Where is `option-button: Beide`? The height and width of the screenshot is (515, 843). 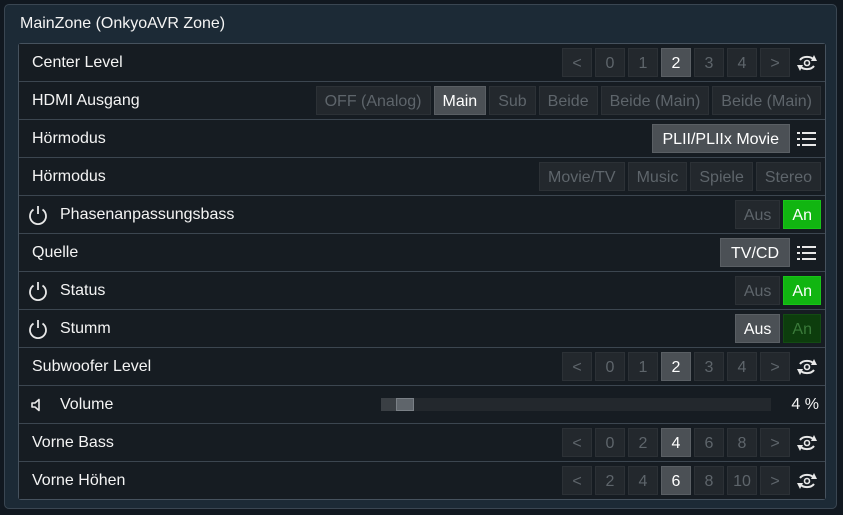 option-button: Beide is located at coordinates (568, 100).